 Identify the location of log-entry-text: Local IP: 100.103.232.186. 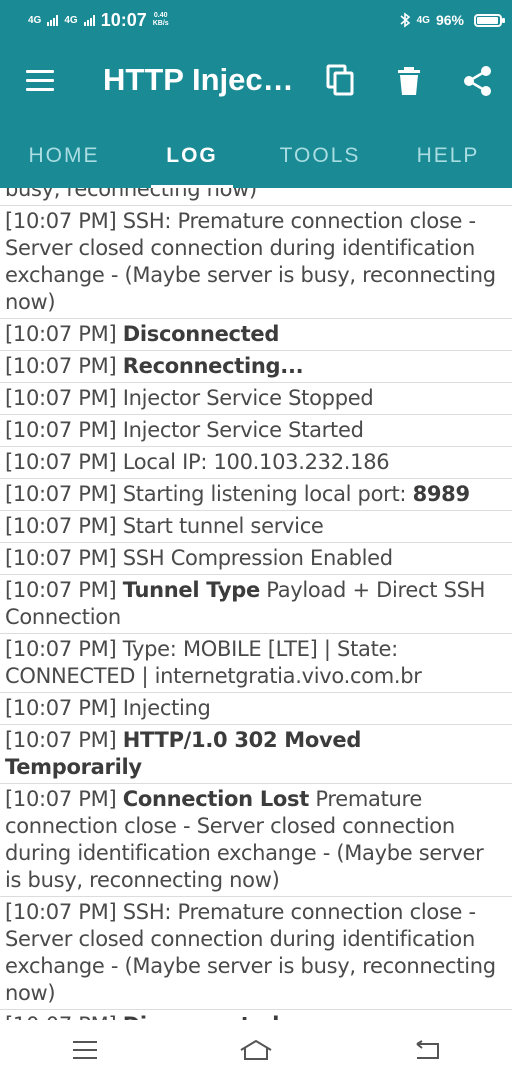
(256, 462).